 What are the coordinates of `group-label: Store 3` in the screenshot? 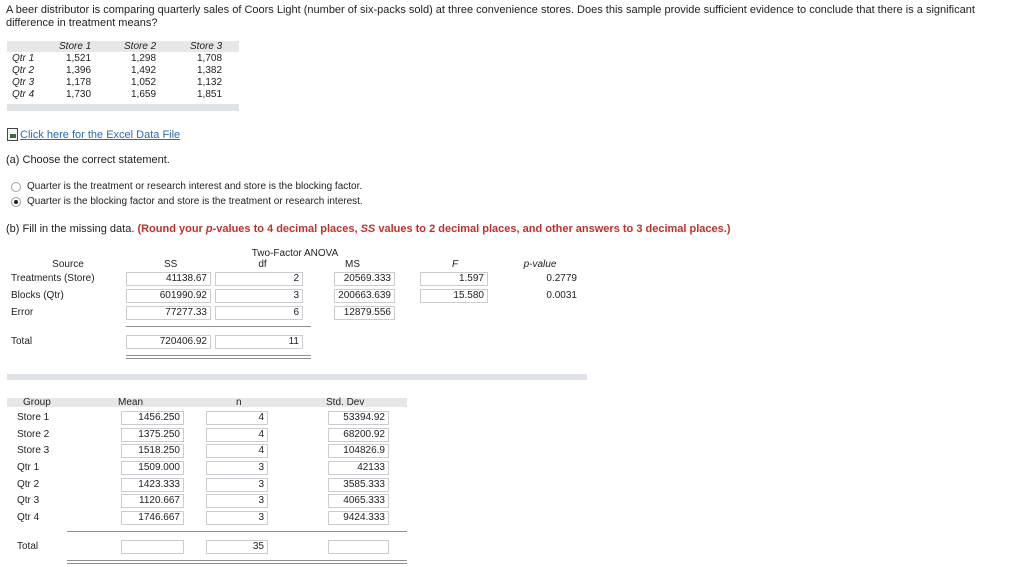 It's located at (33, 450).